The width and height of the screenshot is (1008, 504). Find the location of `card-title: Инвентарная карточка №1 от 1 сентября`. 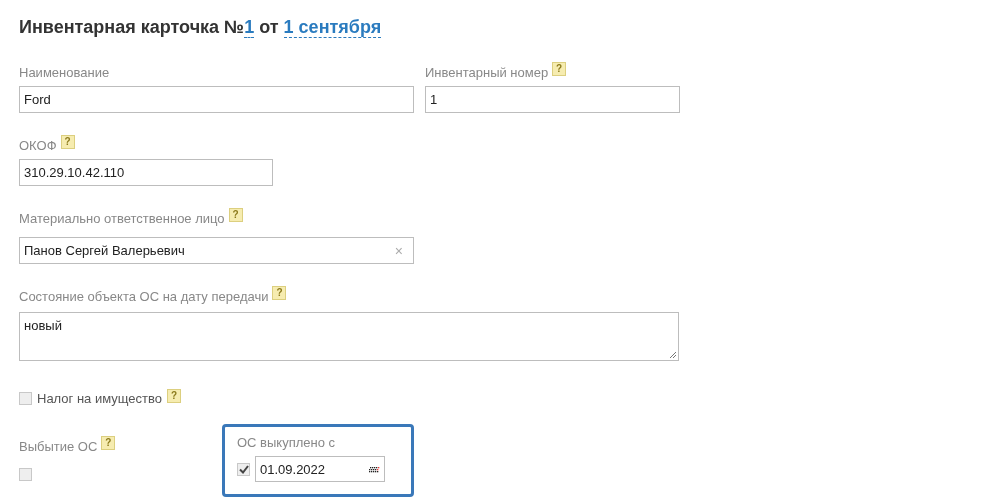

card-title: Инвентарная карточка №1 от 1 сентября is located at coordinates (201, 27).